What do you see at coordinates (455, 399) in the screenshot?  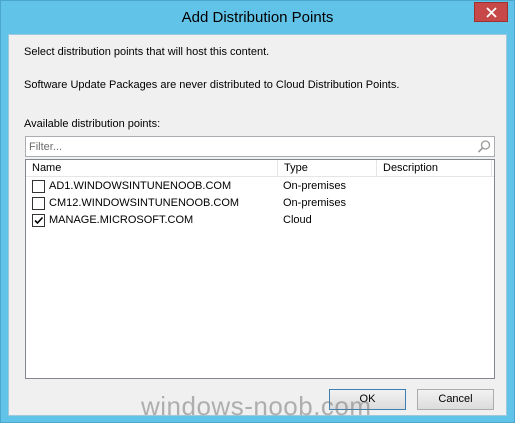 I see `cancel-button: Cancel` at bounding box center [455, 399].